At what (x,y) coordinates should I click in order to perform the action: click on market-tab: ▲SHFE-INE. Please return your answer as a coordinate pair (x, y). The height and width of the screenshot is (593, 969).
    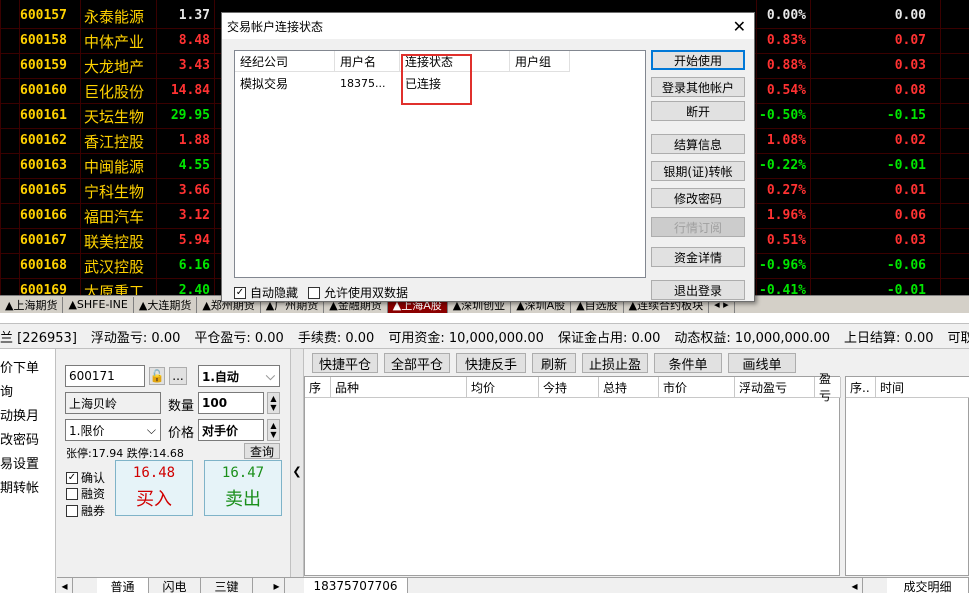
    Looking at the image, I should click on (98, 304).